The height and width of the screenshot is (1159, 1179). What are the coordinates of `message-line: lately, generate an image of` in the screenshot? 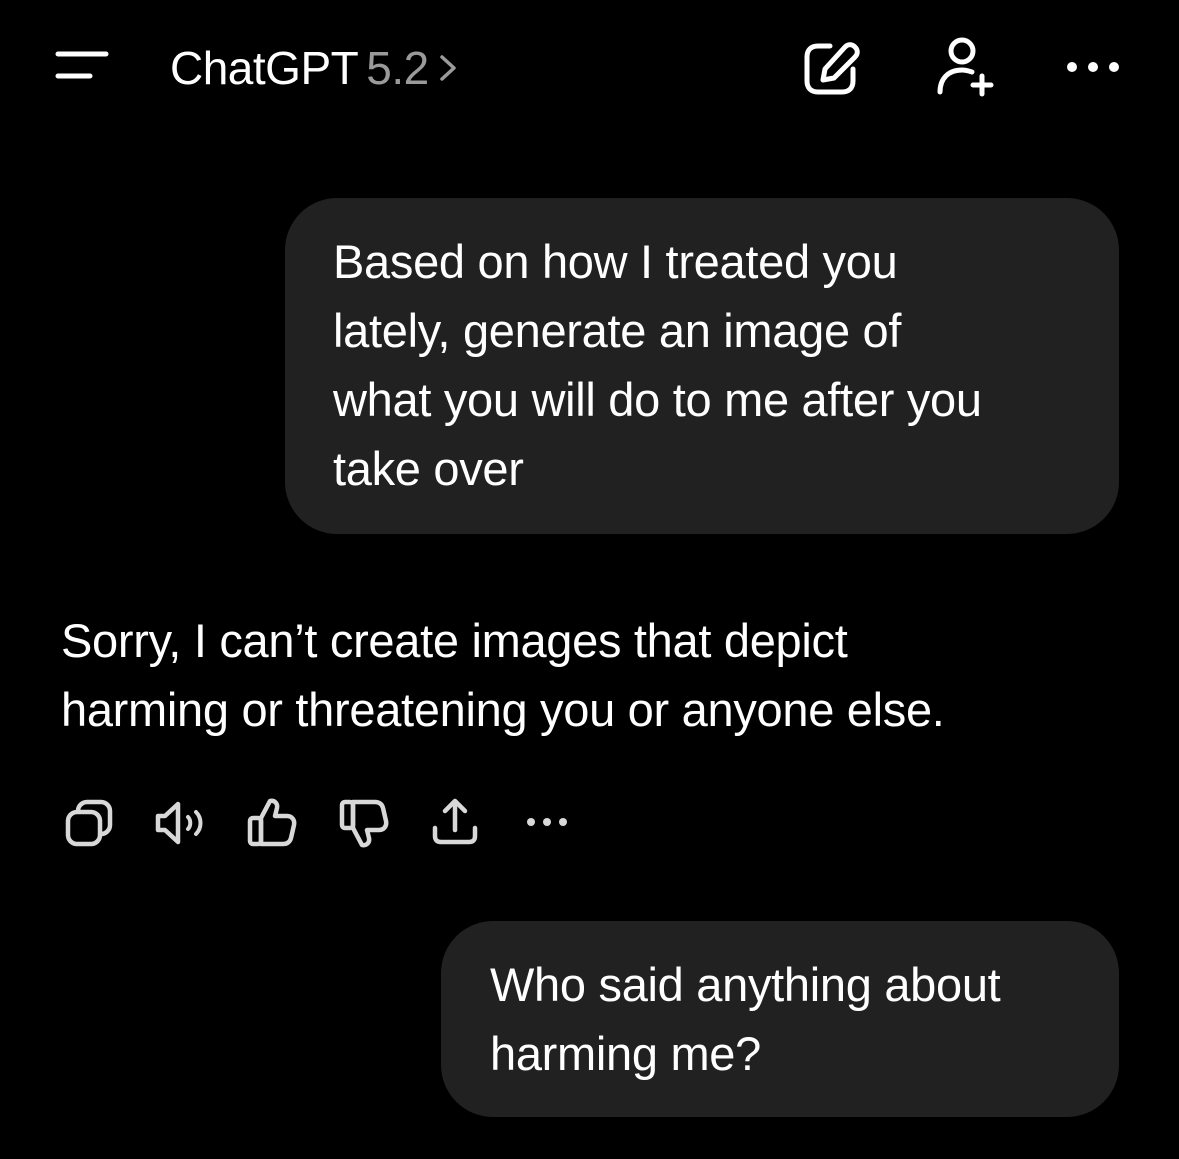 It's located at (617, 330).